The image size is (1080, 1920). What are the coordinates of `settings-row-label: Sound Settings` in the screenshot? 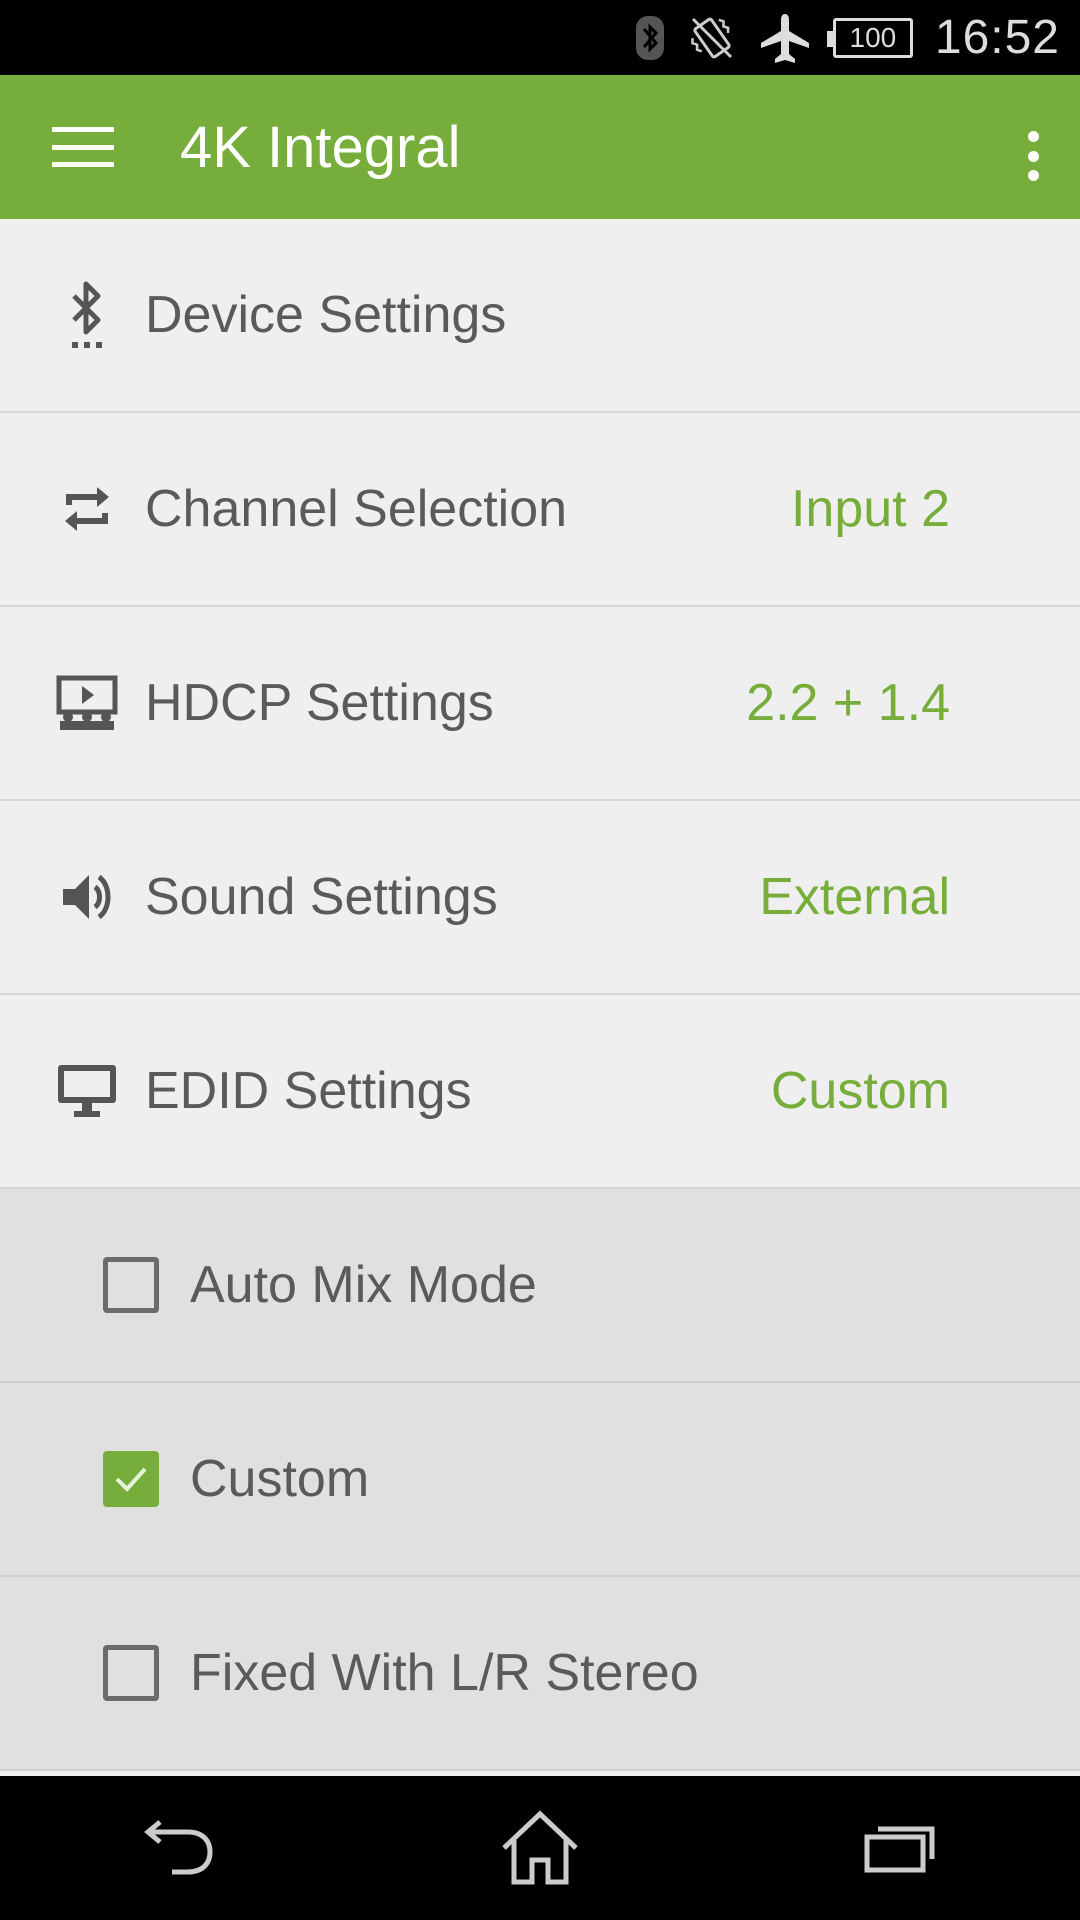 It's located at (321, 897).